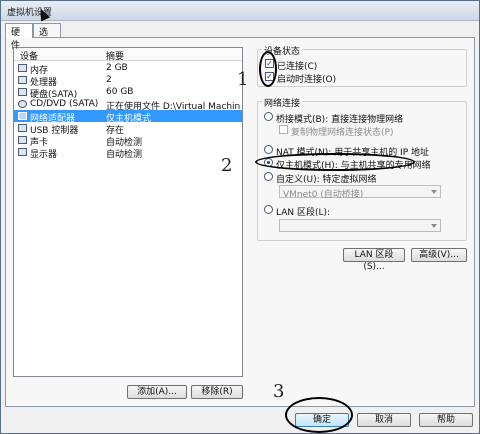  I want to click on device-summary: 2 GB, so click(117, 68).